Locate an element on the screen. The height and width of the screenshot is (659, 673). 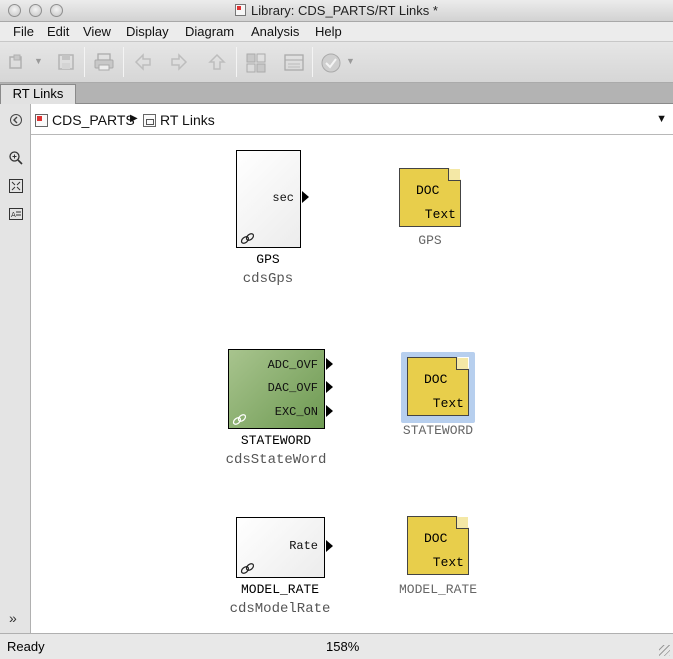
fit-to-view-icon is located at coordinates (16, 186).